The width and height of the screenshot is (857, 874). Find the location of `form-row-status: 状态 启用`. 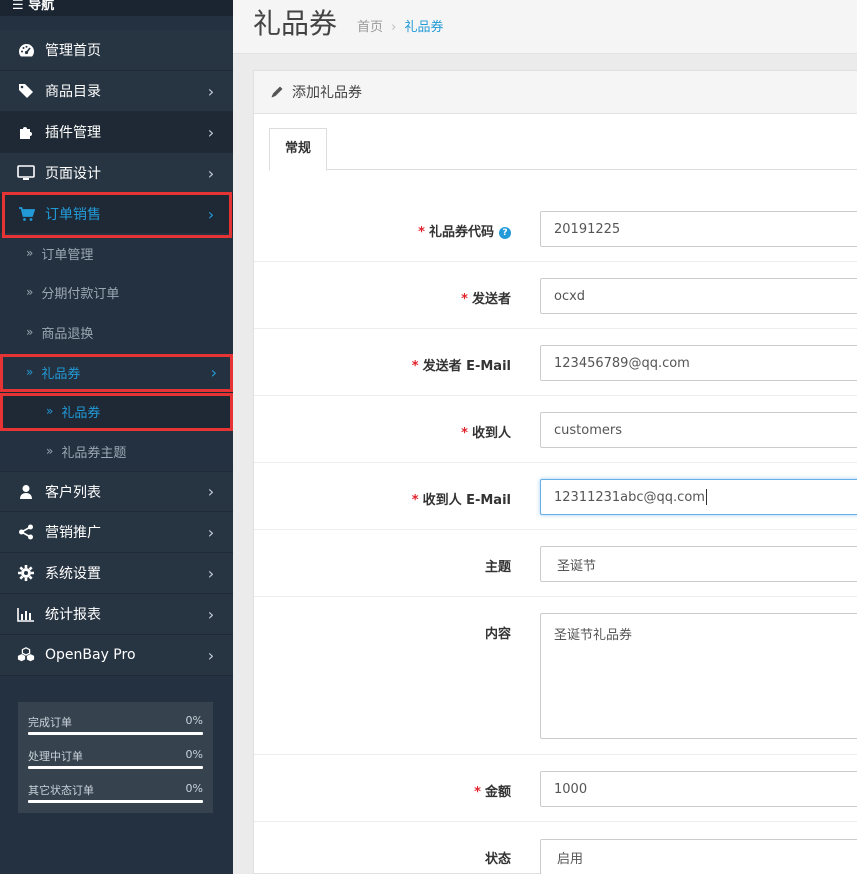

form-row-status: 状态 启用 is located at coordinates (555, 848).